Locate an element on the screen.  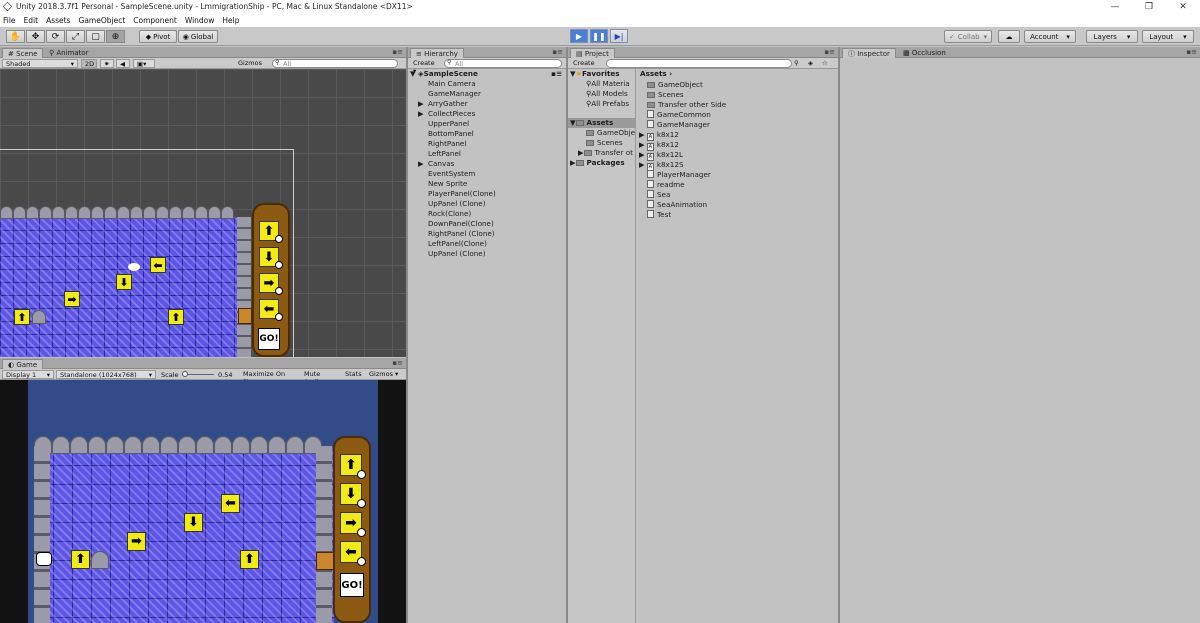
game-gizmos-dropdown: Gizmos ▾ is located at coordinates (385, 374).